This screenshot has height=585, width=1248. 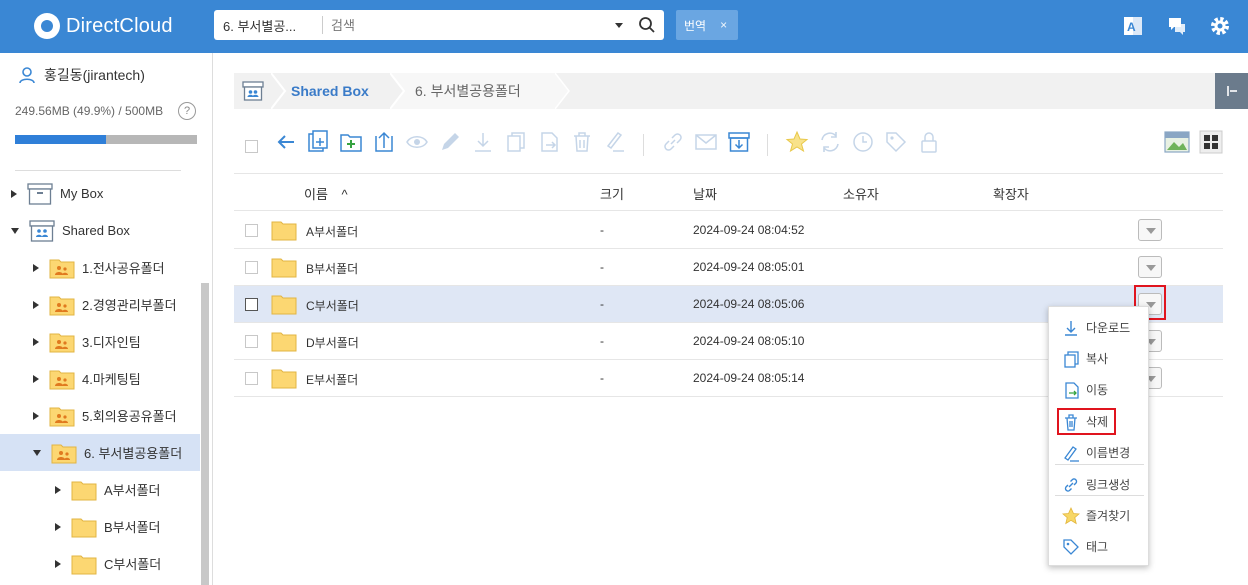 What do you see at coordinates (100, 415) in the screenshot?
I see `tree-item: 5.회의용공유폴더` at bounding box center [100, 415].